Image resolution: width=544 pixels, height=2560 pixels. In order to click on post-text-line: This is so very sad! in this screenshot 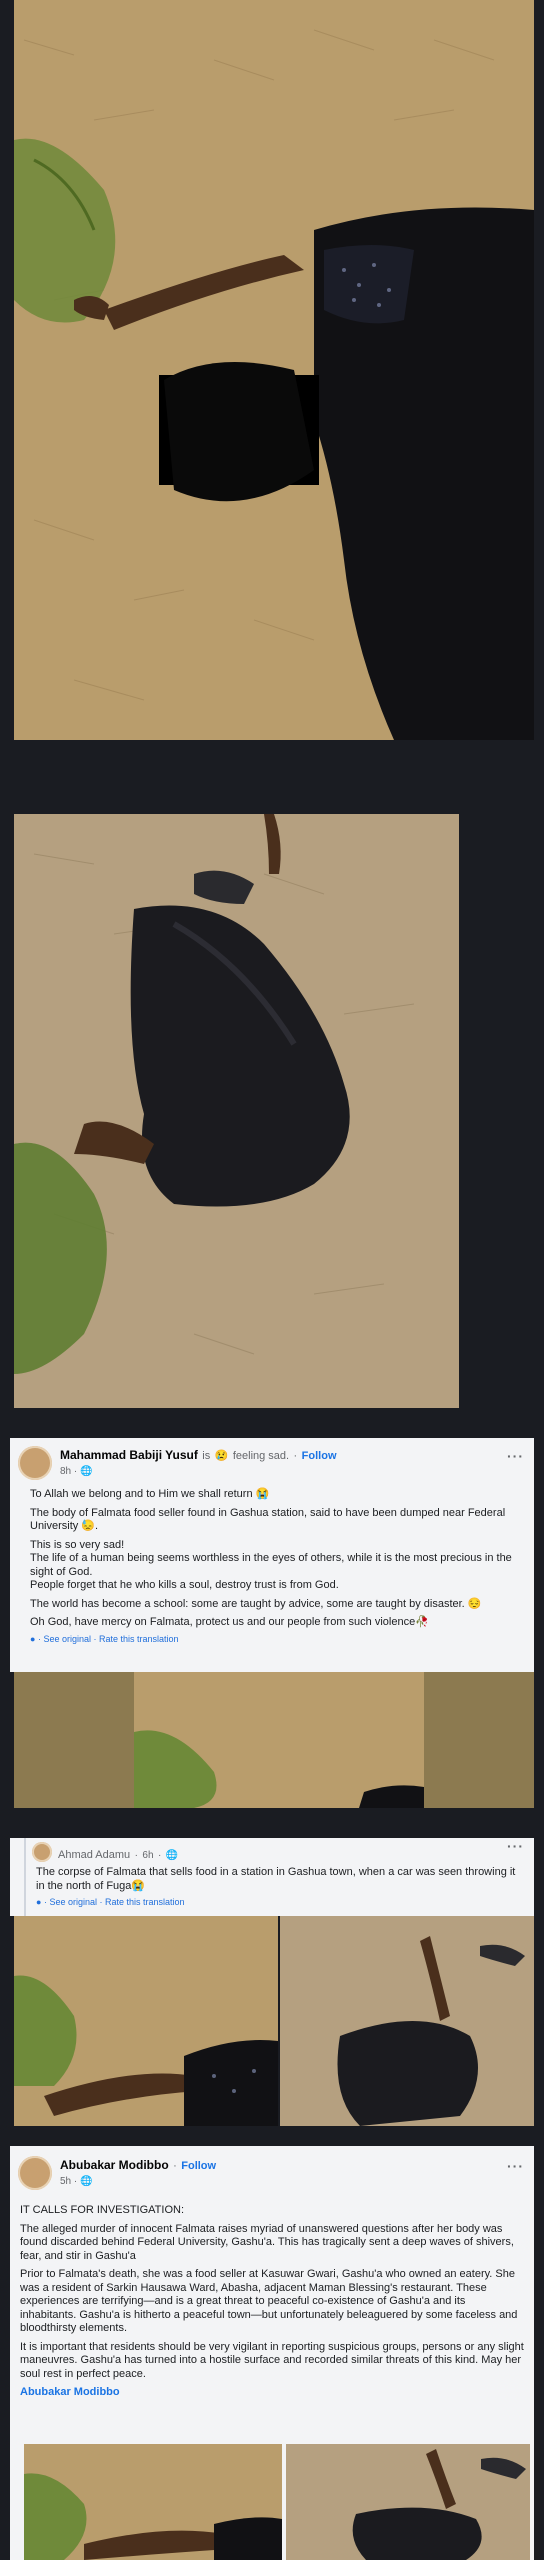, I will do `click(77, 1544)`.